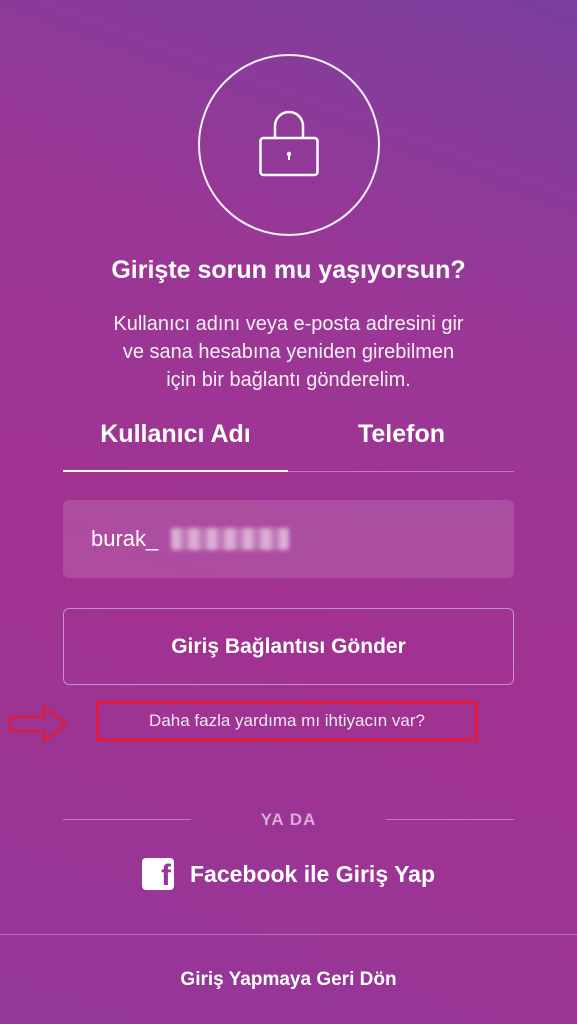 This screenshot has width=577, height=1024. Describe the element at coordinates (288, 979) in the screenshot. I see `back-to-login-button: Giriş Yapmaya Geri Dön` at that location.